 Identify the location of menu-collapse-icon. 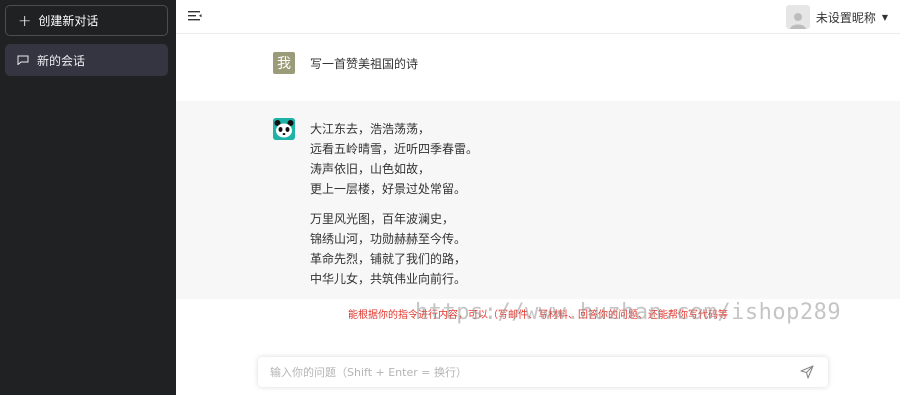
(195, 16).